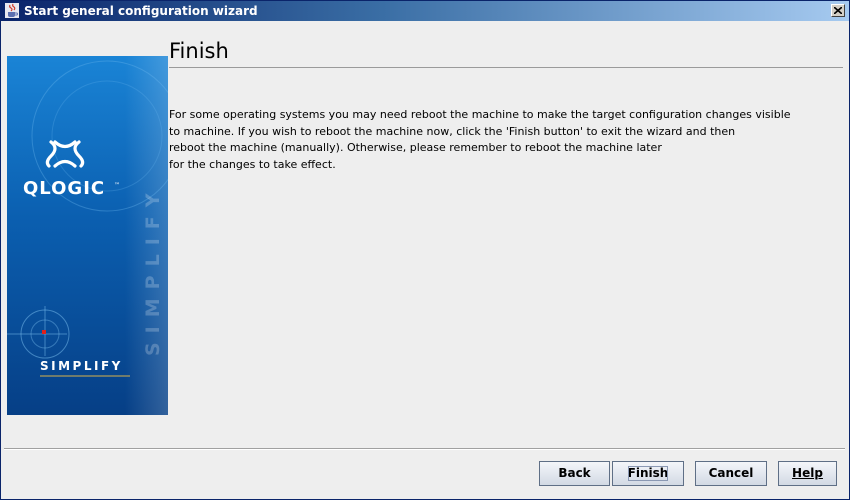 The height and width of the screenshot is (500, 850). I want to click on close-button, so click(838, 10).